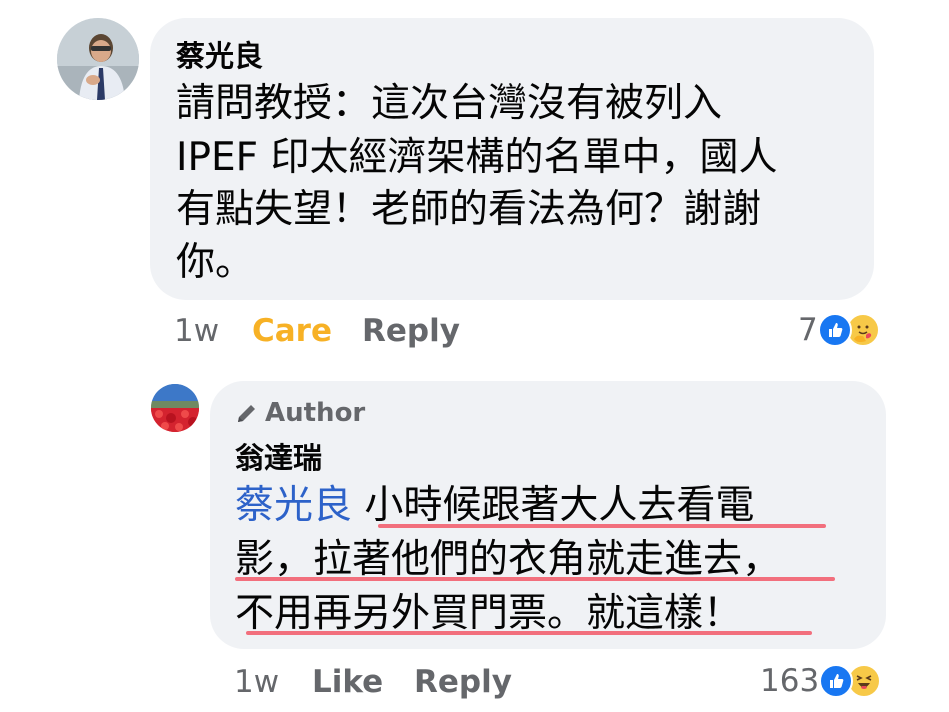 This screenshot has height=712, width=949. I want to click on care-reaction-button: Care, so click(292, 331).